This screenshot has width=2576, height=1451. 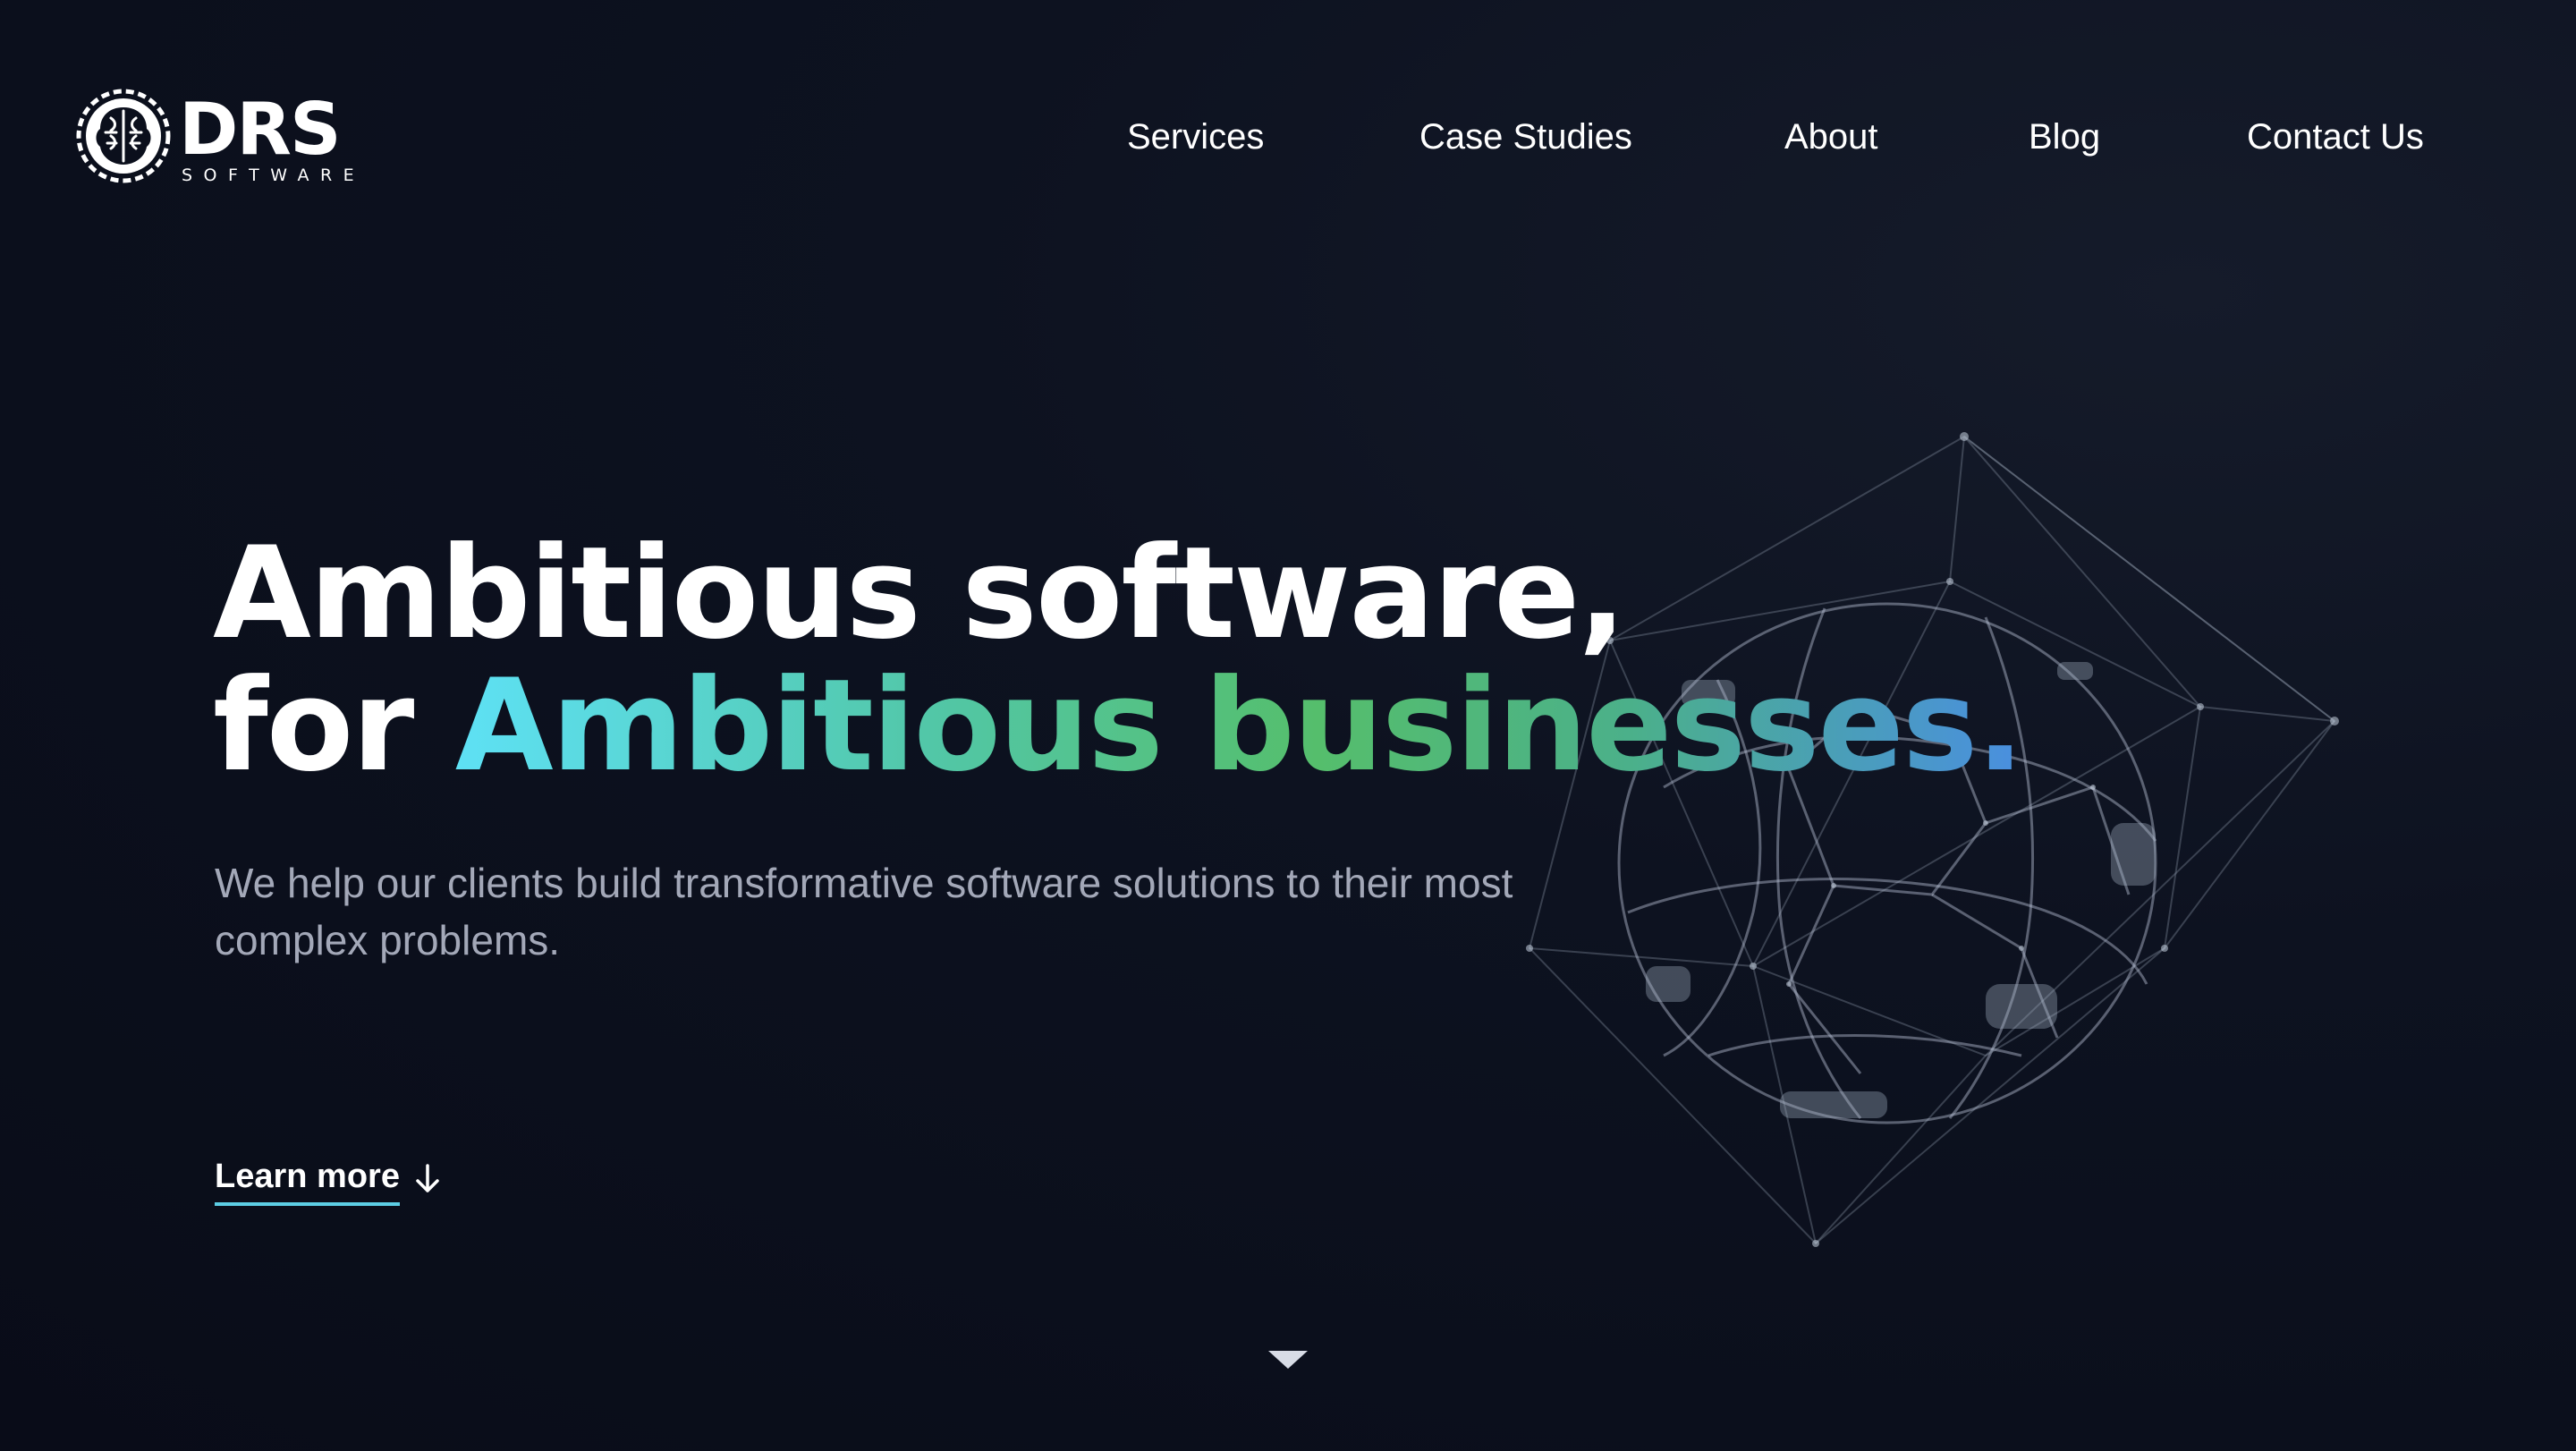 What do you see at coordinates (1288, 1359) in the screenshot?
I see `caret-down-icon` at bounding box center [1288, 1359].